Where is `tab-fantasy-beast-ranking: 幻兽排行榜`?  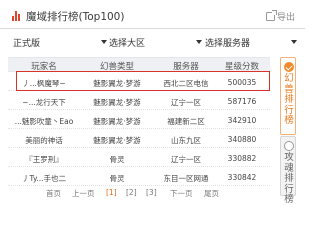
tab-fantasy-beast-ranking: 幻兽排行榜 is located at coordinates (288, 96).